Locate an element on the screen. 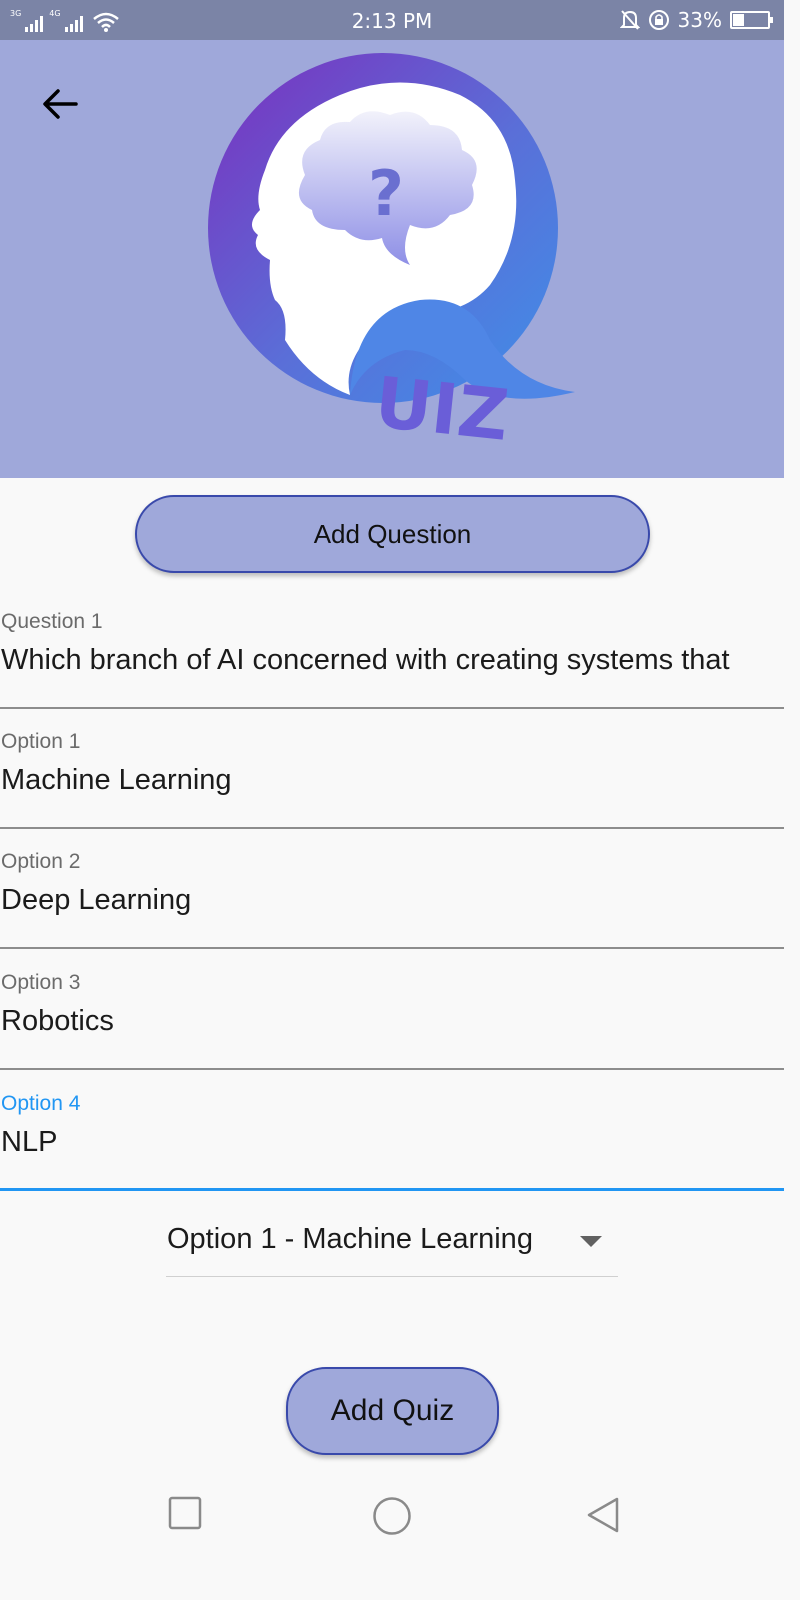 The width and height of the screenshot is (800, 1600). bell-off-icon is located at coordinates (629, 20).